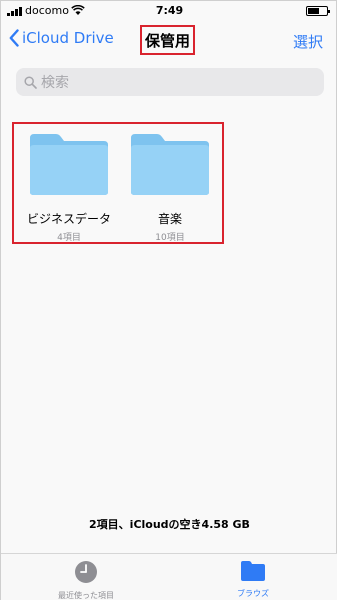 The image size is (337, 600). What do you see at coordinates (14, 38) in the screenshot?
I see `chevron-left-icon` at bounding box center [14, 38].